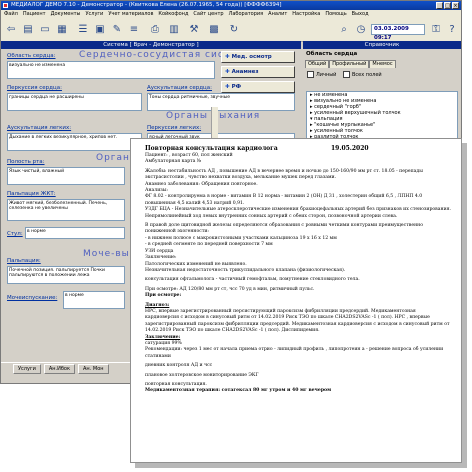 The image size is (472, 472). Describe the element at coordinates (5, 5) in the screenshot. I see `app-icon` at that location.